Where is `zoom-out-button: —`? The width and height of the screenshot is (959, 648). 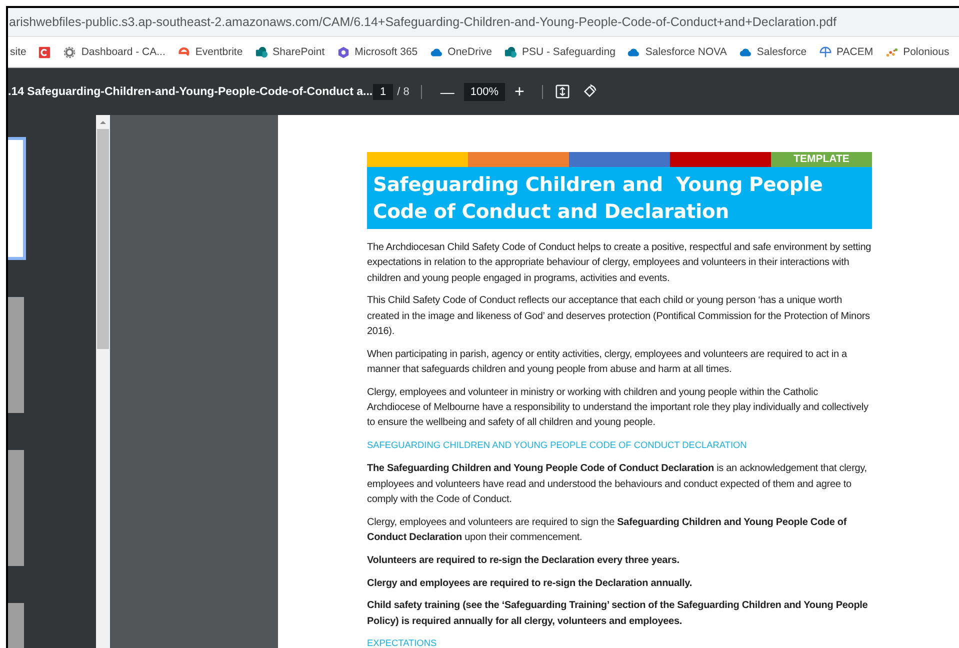 zoom-out-button: — is located at coordinates (447, 92).